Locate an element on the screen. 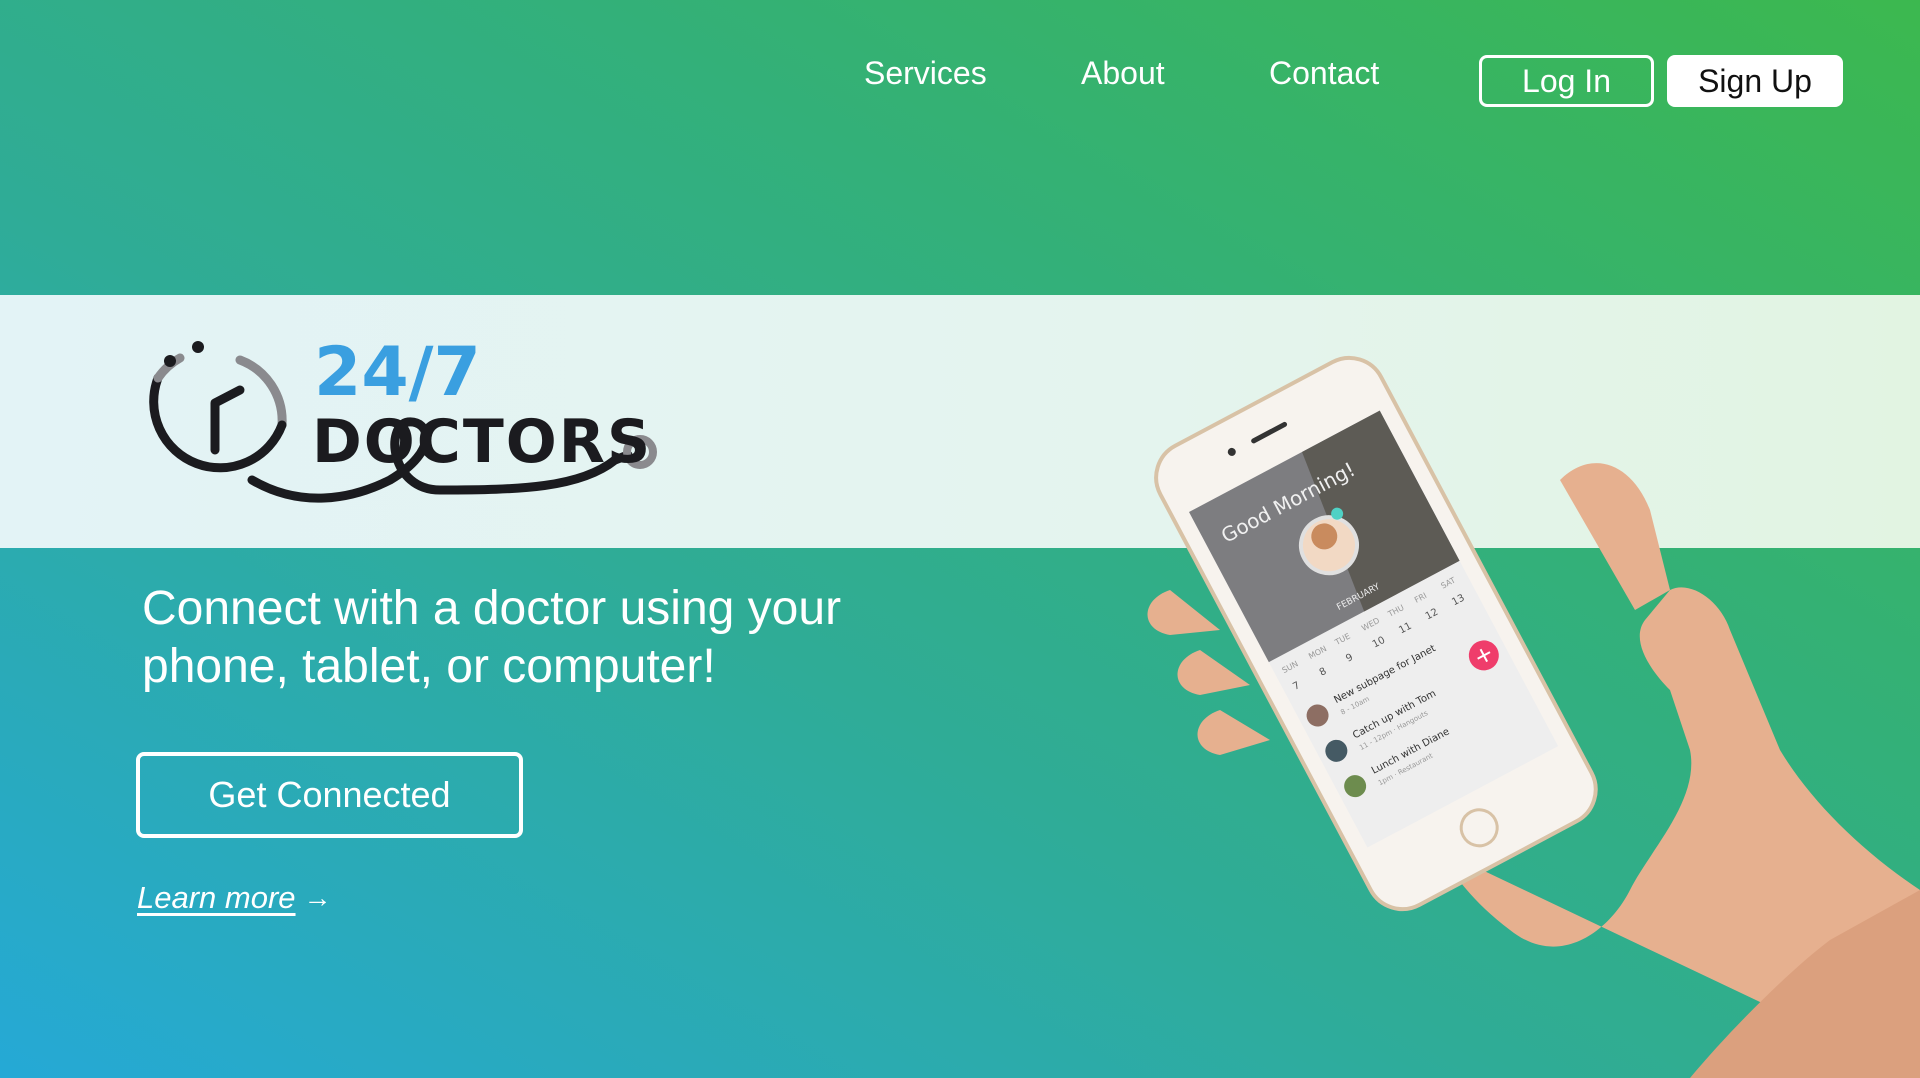 The width and height of the screenshot is (1920, 1078). arrow-right-icon: → is located at coordinates (317, 897).